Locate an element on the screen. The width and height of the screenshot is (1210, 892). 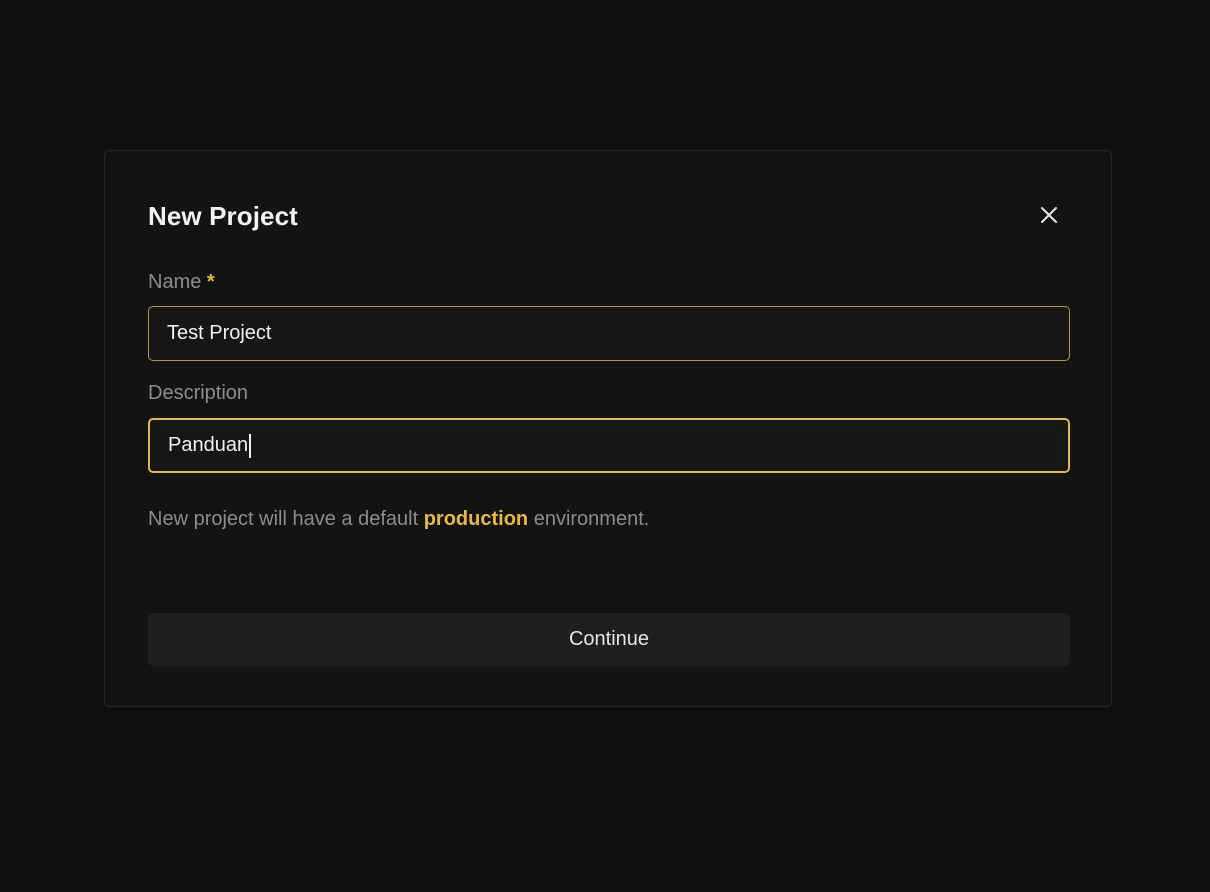
hint-suffix: environment. is located at coordinates (589, 519).